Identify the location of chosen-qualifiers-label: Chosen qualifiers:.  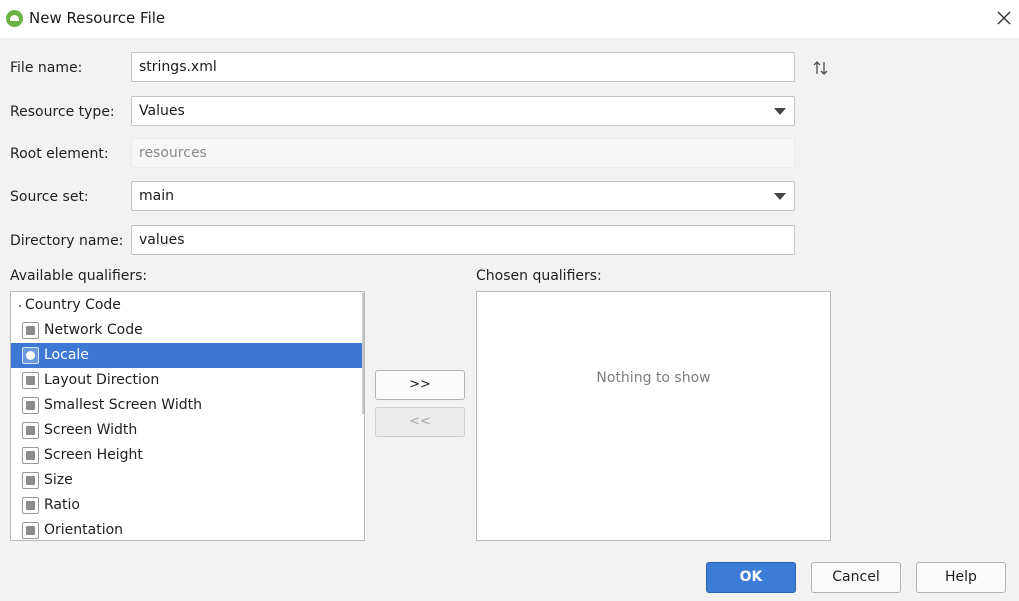
(539, 276).